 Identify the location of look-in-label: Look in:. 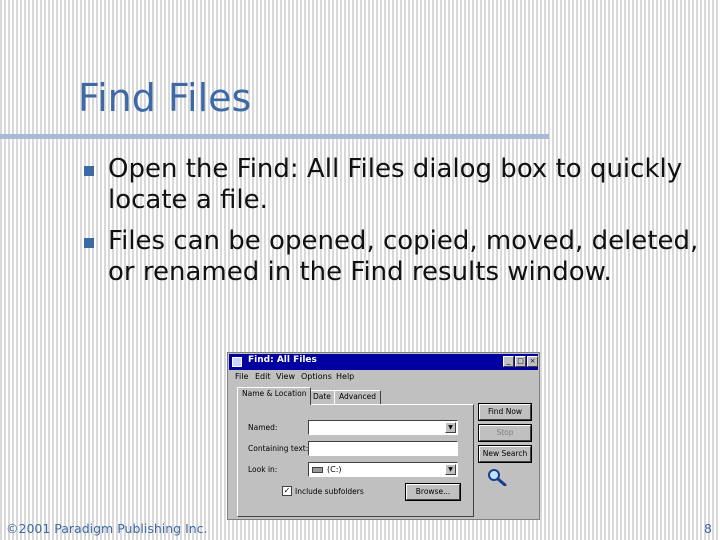
(263, 469).